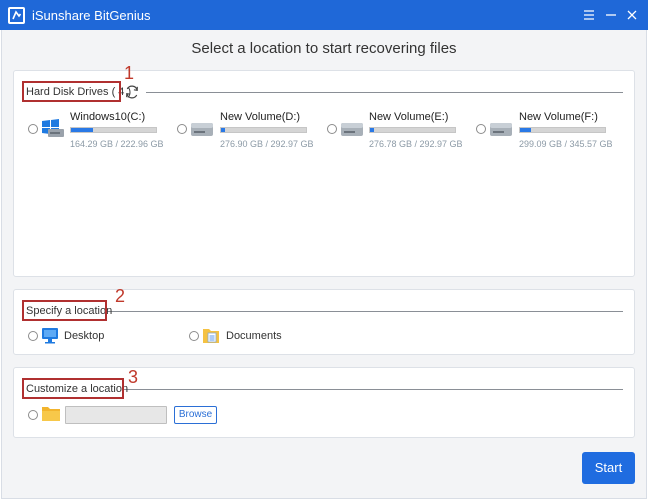  Describe the element at coordinates (632, 15) in the screenshot. I see `close-icon` at that location.